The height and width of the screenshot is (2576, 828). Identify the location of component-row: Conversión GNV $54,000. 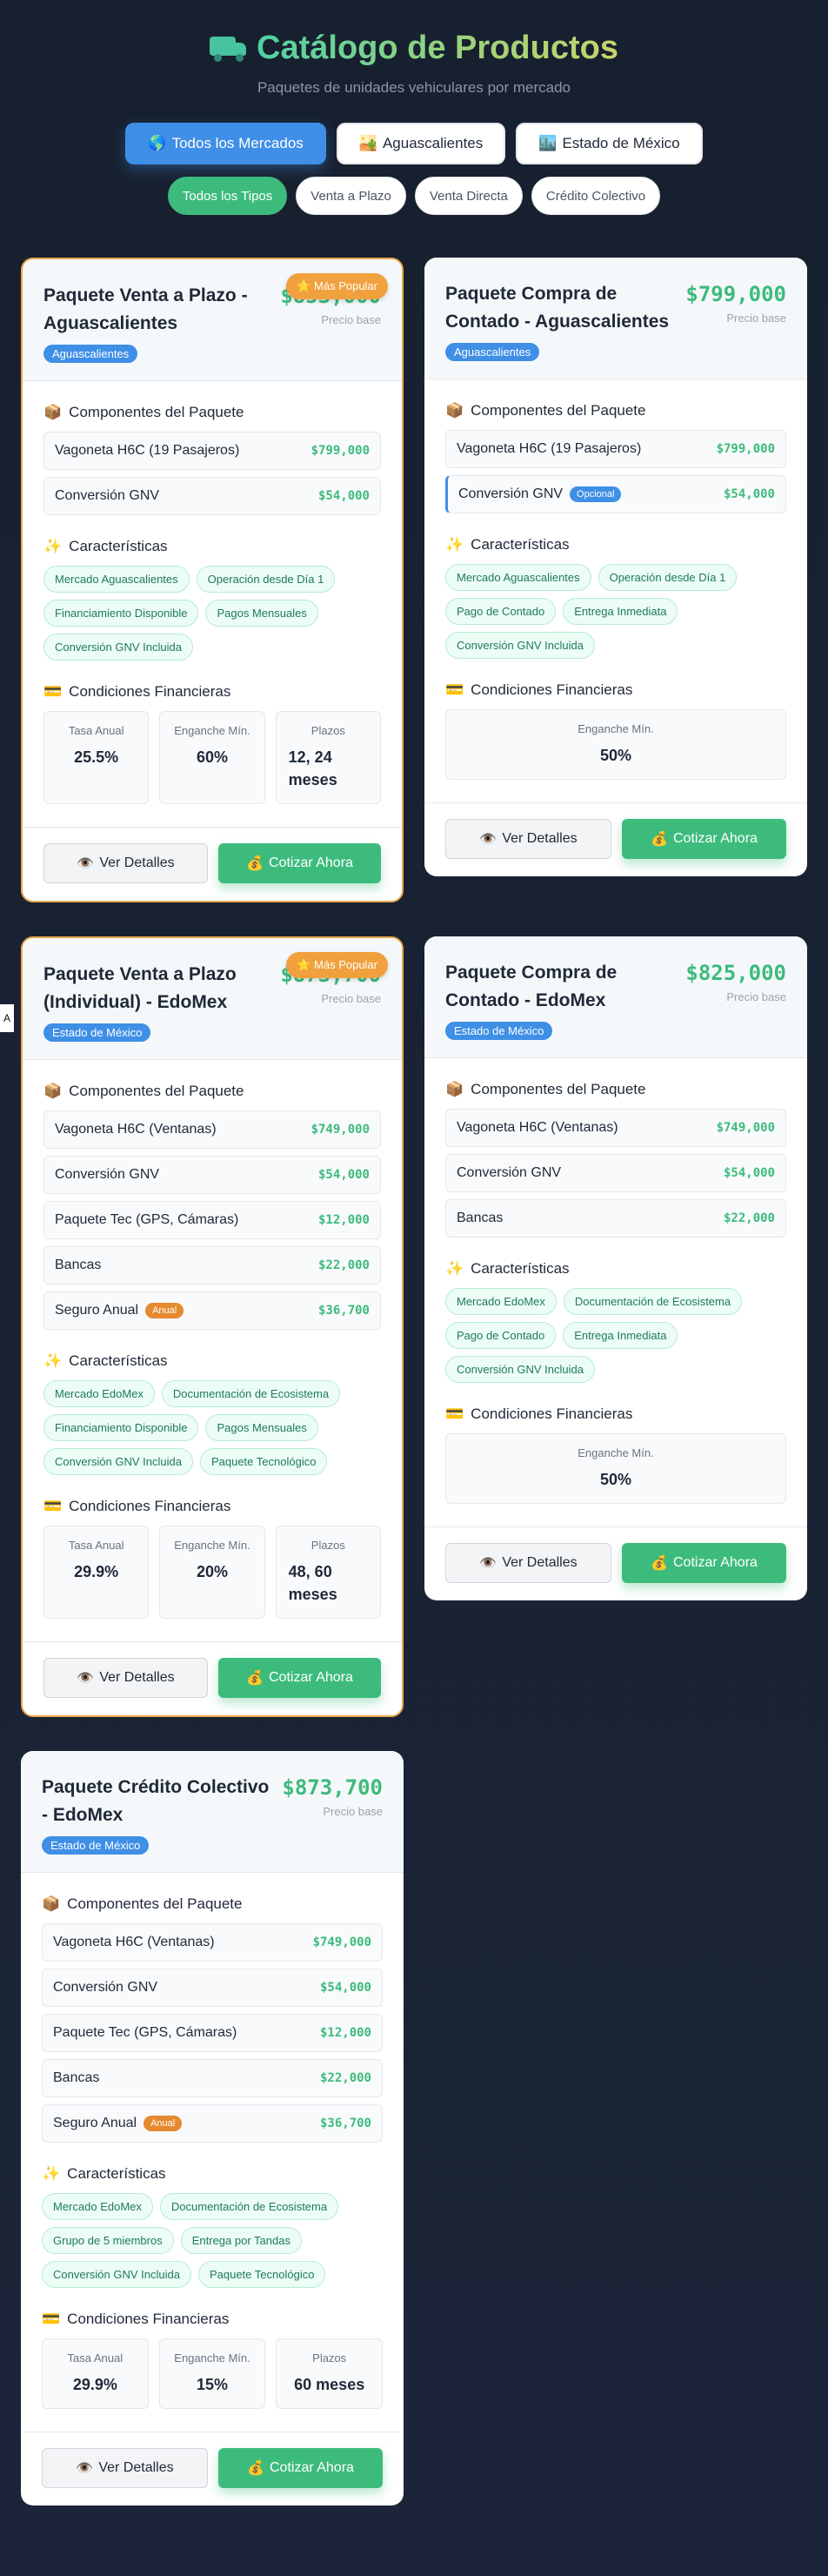
(212, 1988).